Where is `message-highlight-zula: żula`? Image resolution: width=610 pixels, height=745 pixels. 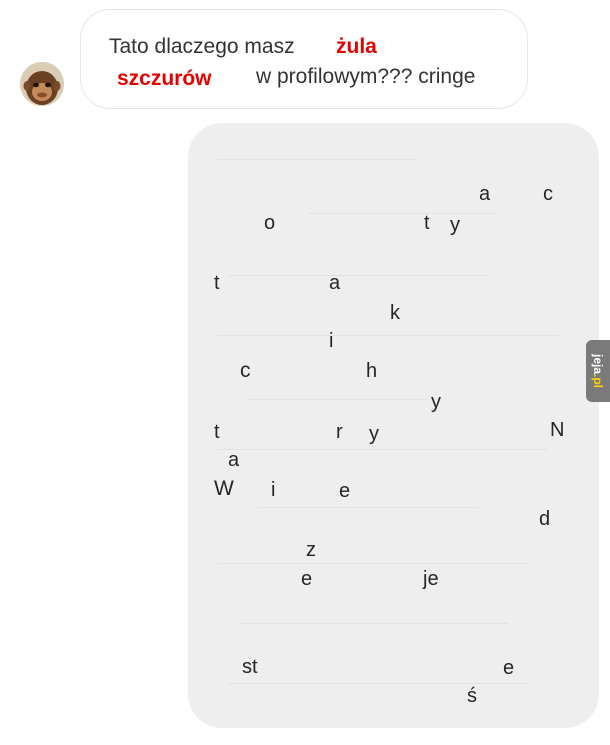
message-highlight-zula: żula is located at coordinates (356, 46).